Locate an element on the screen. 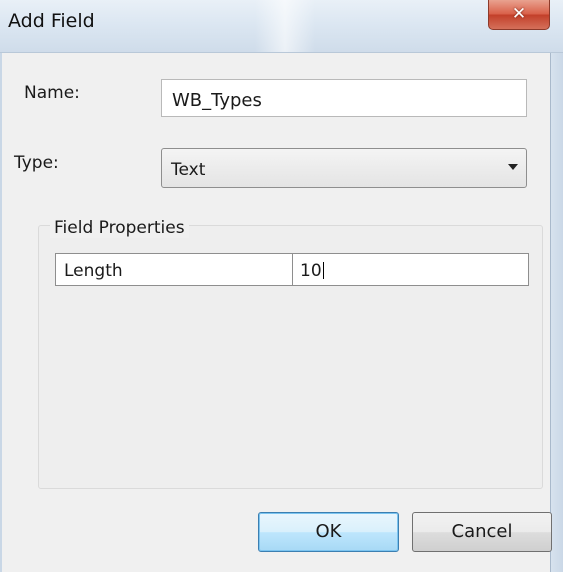  property-value-input: 10 is located at coordinates (411, 269).